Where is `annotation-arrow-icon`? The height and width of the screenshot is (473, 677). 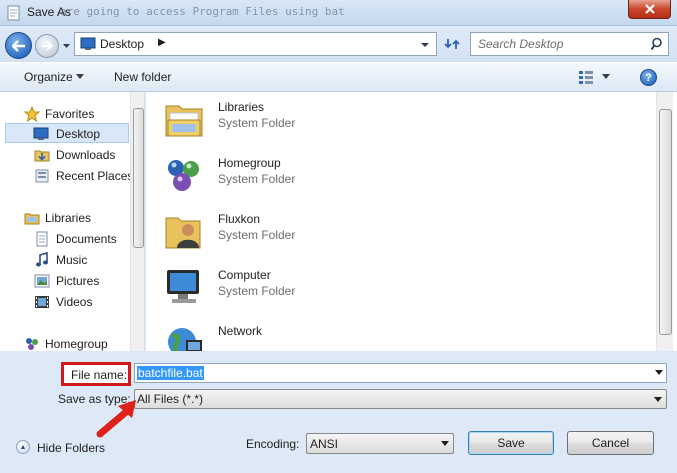
annotation-arrow-icon is located at coordinates (116, 419).